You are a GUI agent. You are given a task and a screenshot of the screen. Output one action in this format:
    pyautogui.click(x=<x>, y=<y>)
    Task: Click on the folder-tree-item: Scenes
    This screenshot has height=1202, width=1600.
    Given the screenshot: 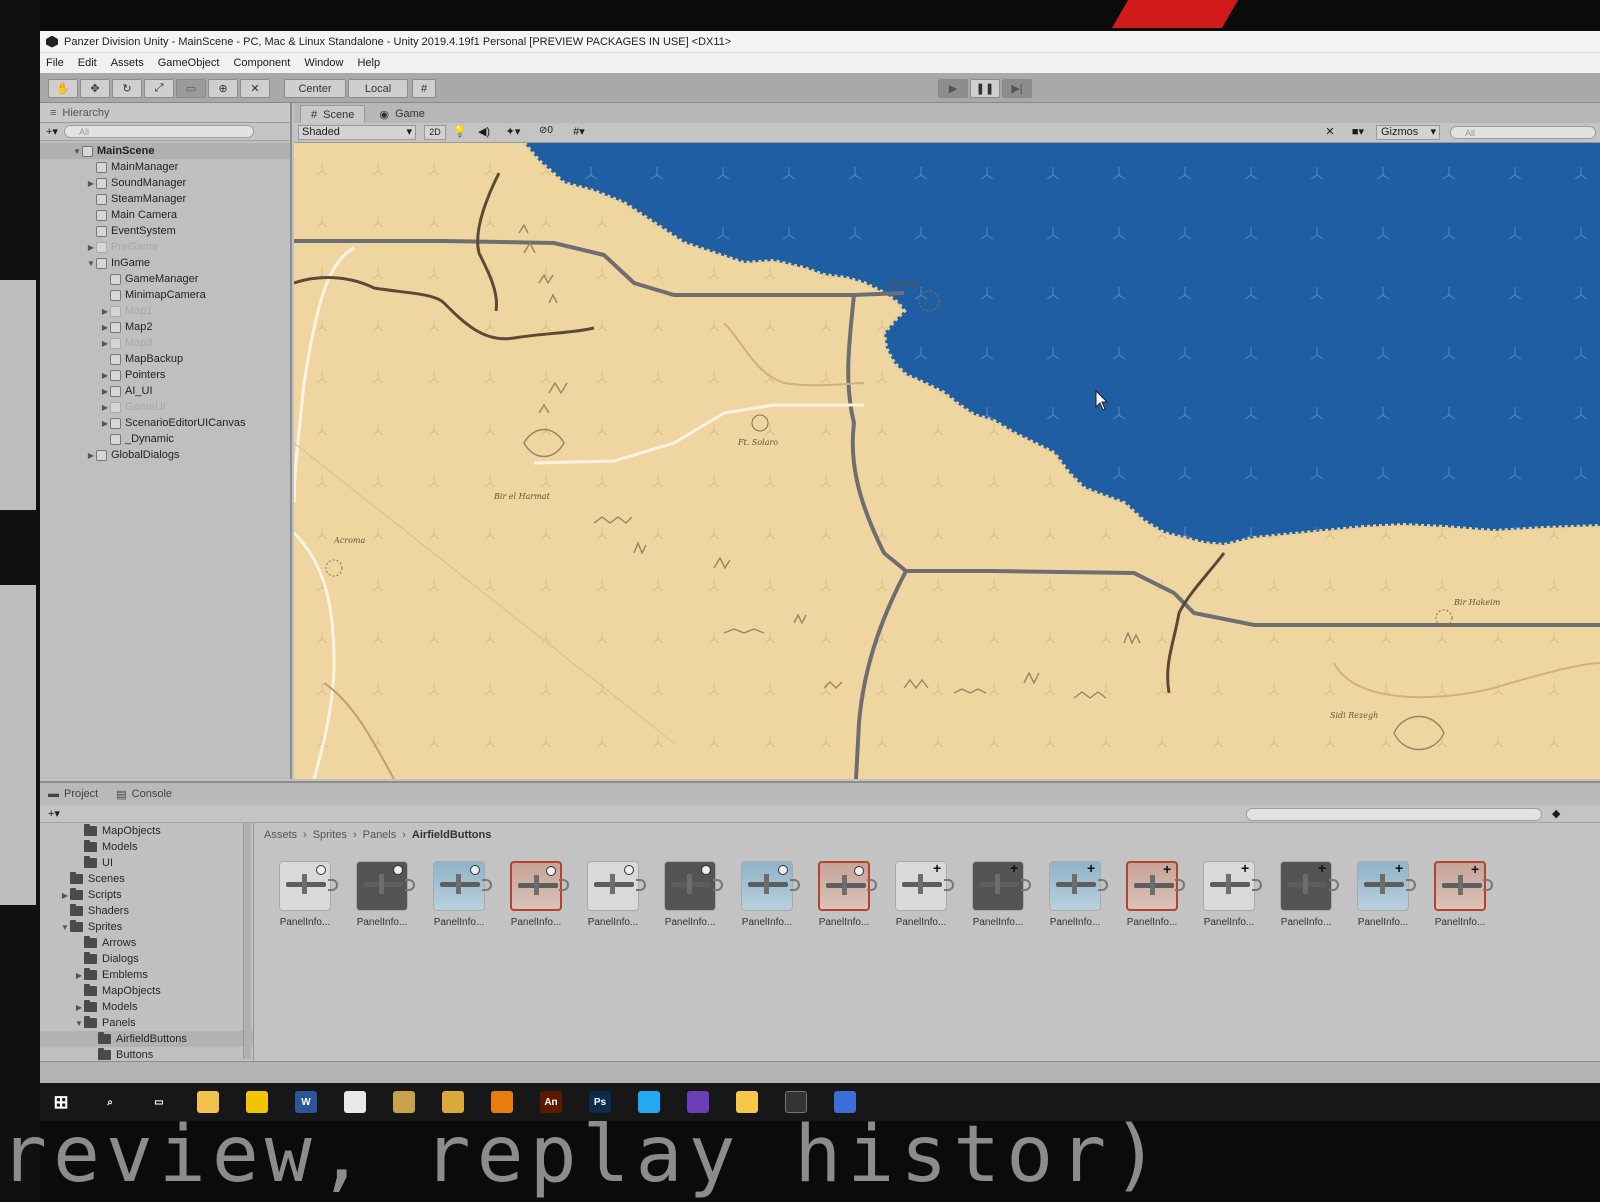 What is the action you would take?
    pyautogui.click(x=146, y=879)
    